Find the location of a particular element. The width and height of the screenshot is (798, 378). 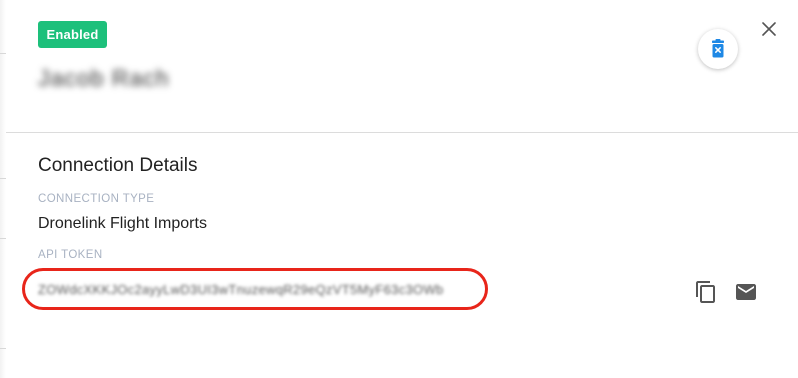

trash-icon is located at coordinates (718, 48).